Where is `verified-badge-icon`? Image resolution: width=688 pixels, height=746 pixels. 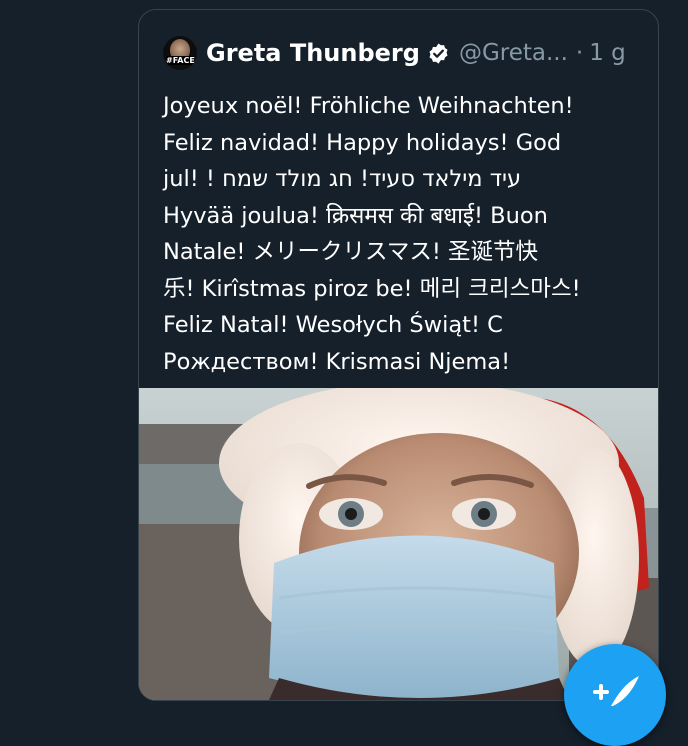
verified-badge-icon is located at coordinates (438, 53).